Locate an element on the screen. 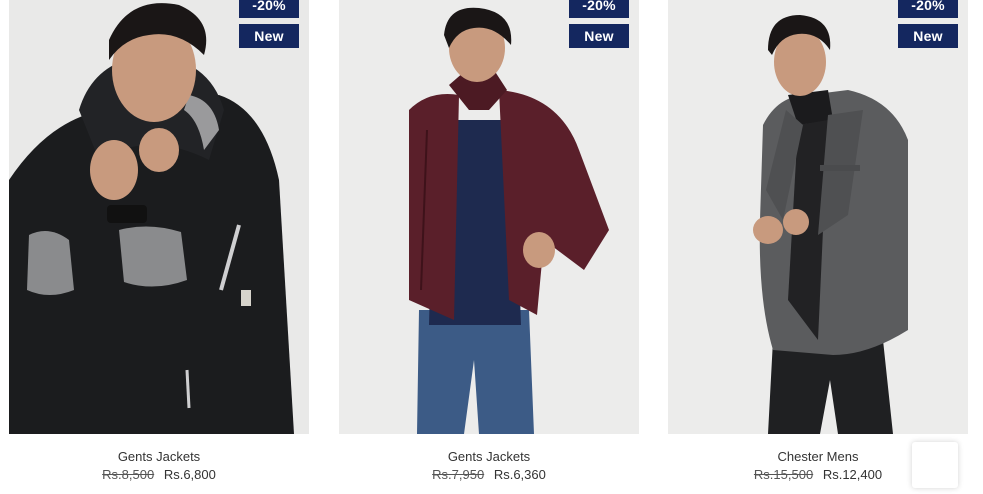  old-price: Rs.7,950 is located at coordinates (458, 474).